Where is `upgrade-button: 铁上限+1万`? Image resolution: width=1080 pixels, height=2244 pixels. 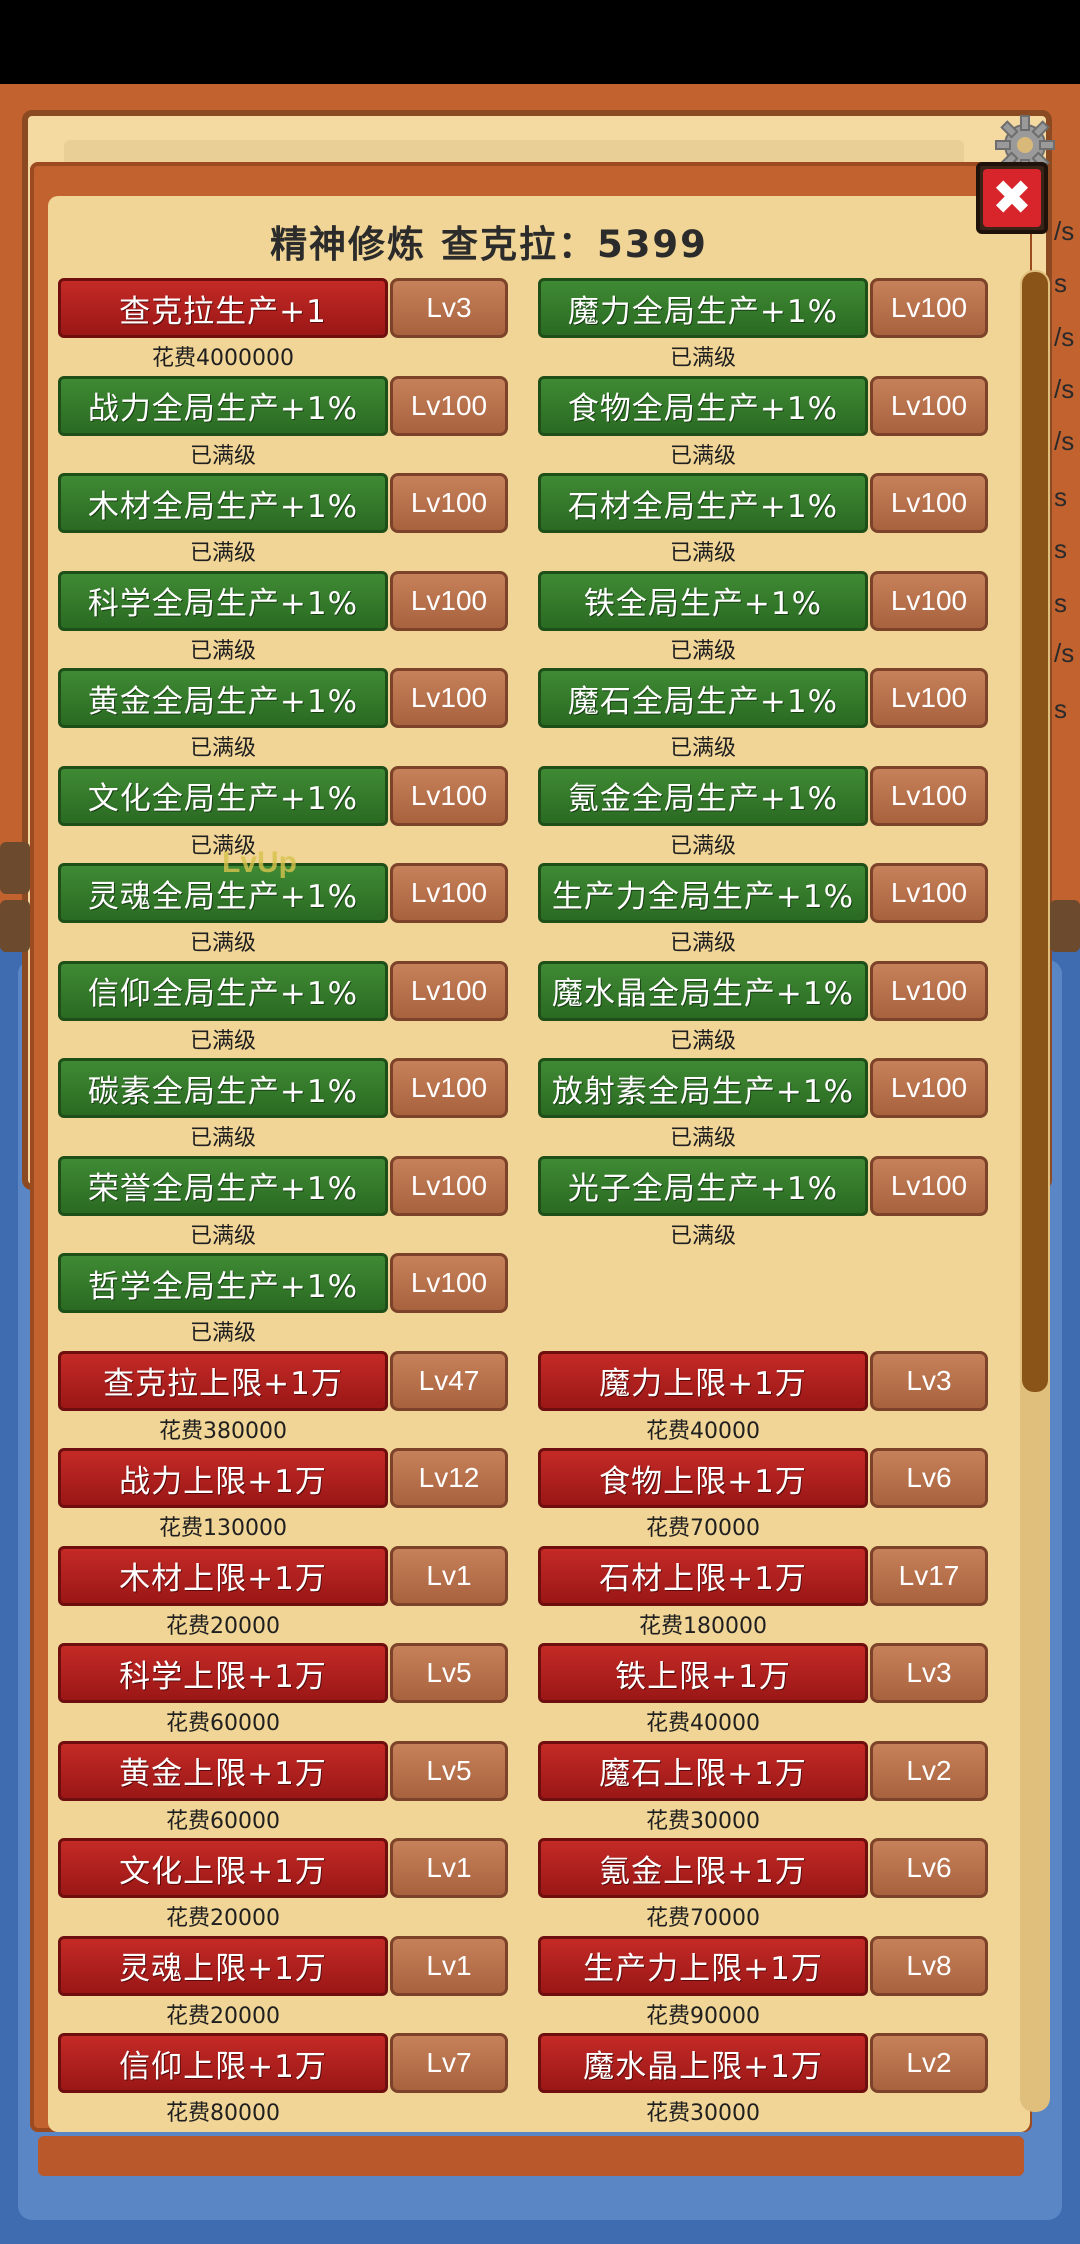
upgrade-button: 铁上限+1万 is located at coordinates (703, 1673).